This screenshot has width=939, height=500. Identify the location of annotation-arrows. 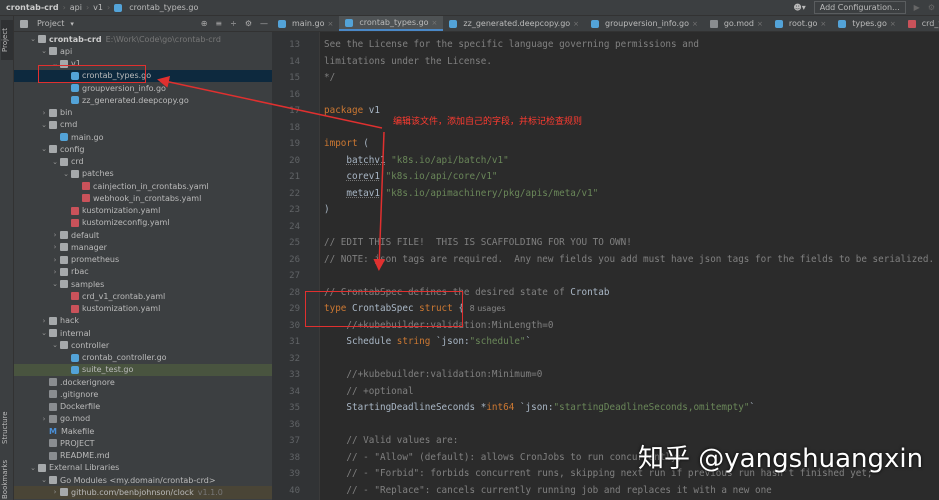
(271, 173).